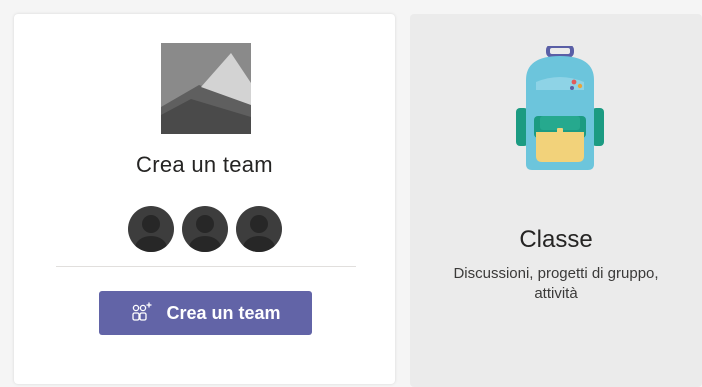 This screenshot has height=387, width=702. What do you see at coordinates (142, 311) in the screenshot?
I see `add-team-icon` at bounding box center [142, 311].